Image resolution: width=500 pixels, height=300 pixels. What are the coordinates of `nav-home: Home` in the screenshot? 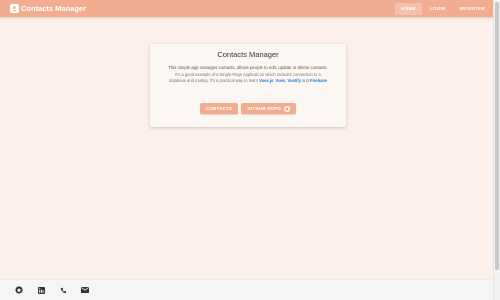 It's located at (408, 8).